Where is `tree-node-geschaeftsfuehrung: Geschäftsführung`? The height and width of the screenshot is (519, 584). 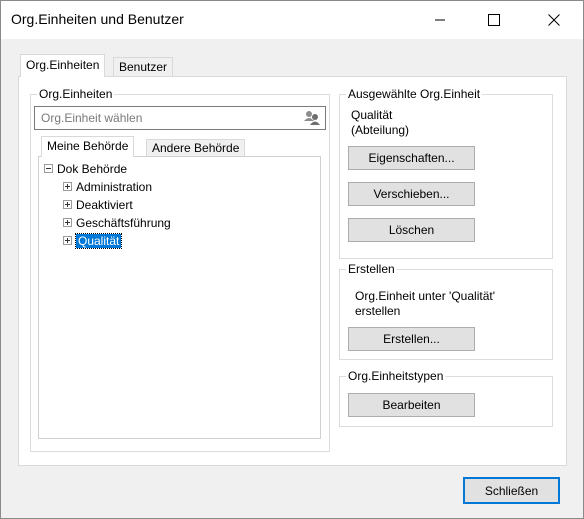
tree-node-geschaeftsfuehrung: Geschäftsführung is located at coordinates (117, 222).